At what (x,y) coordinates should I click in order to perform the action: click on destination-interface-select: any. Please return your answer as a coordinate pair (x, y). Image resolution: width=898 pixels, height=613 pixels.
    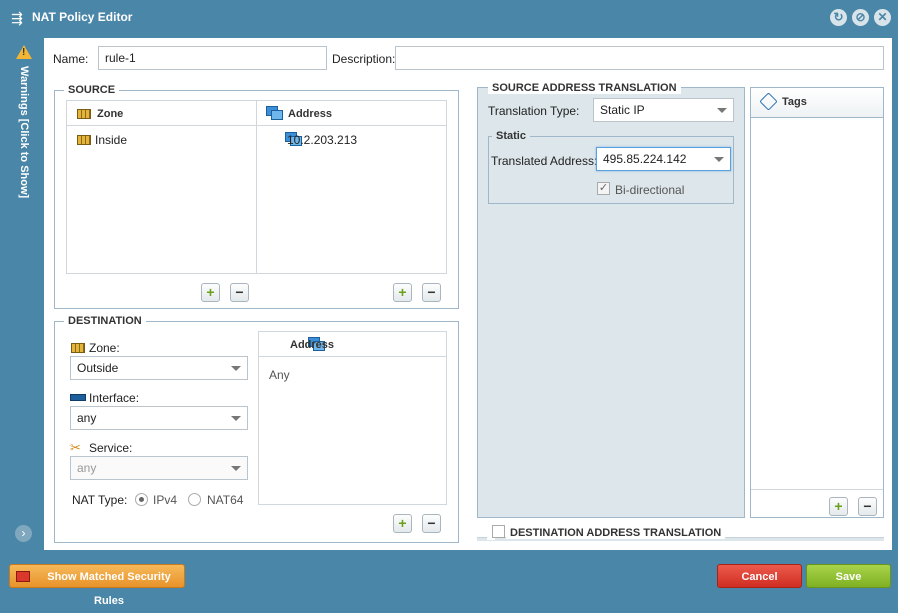
    Looking at the image, I should click on (159, 418).